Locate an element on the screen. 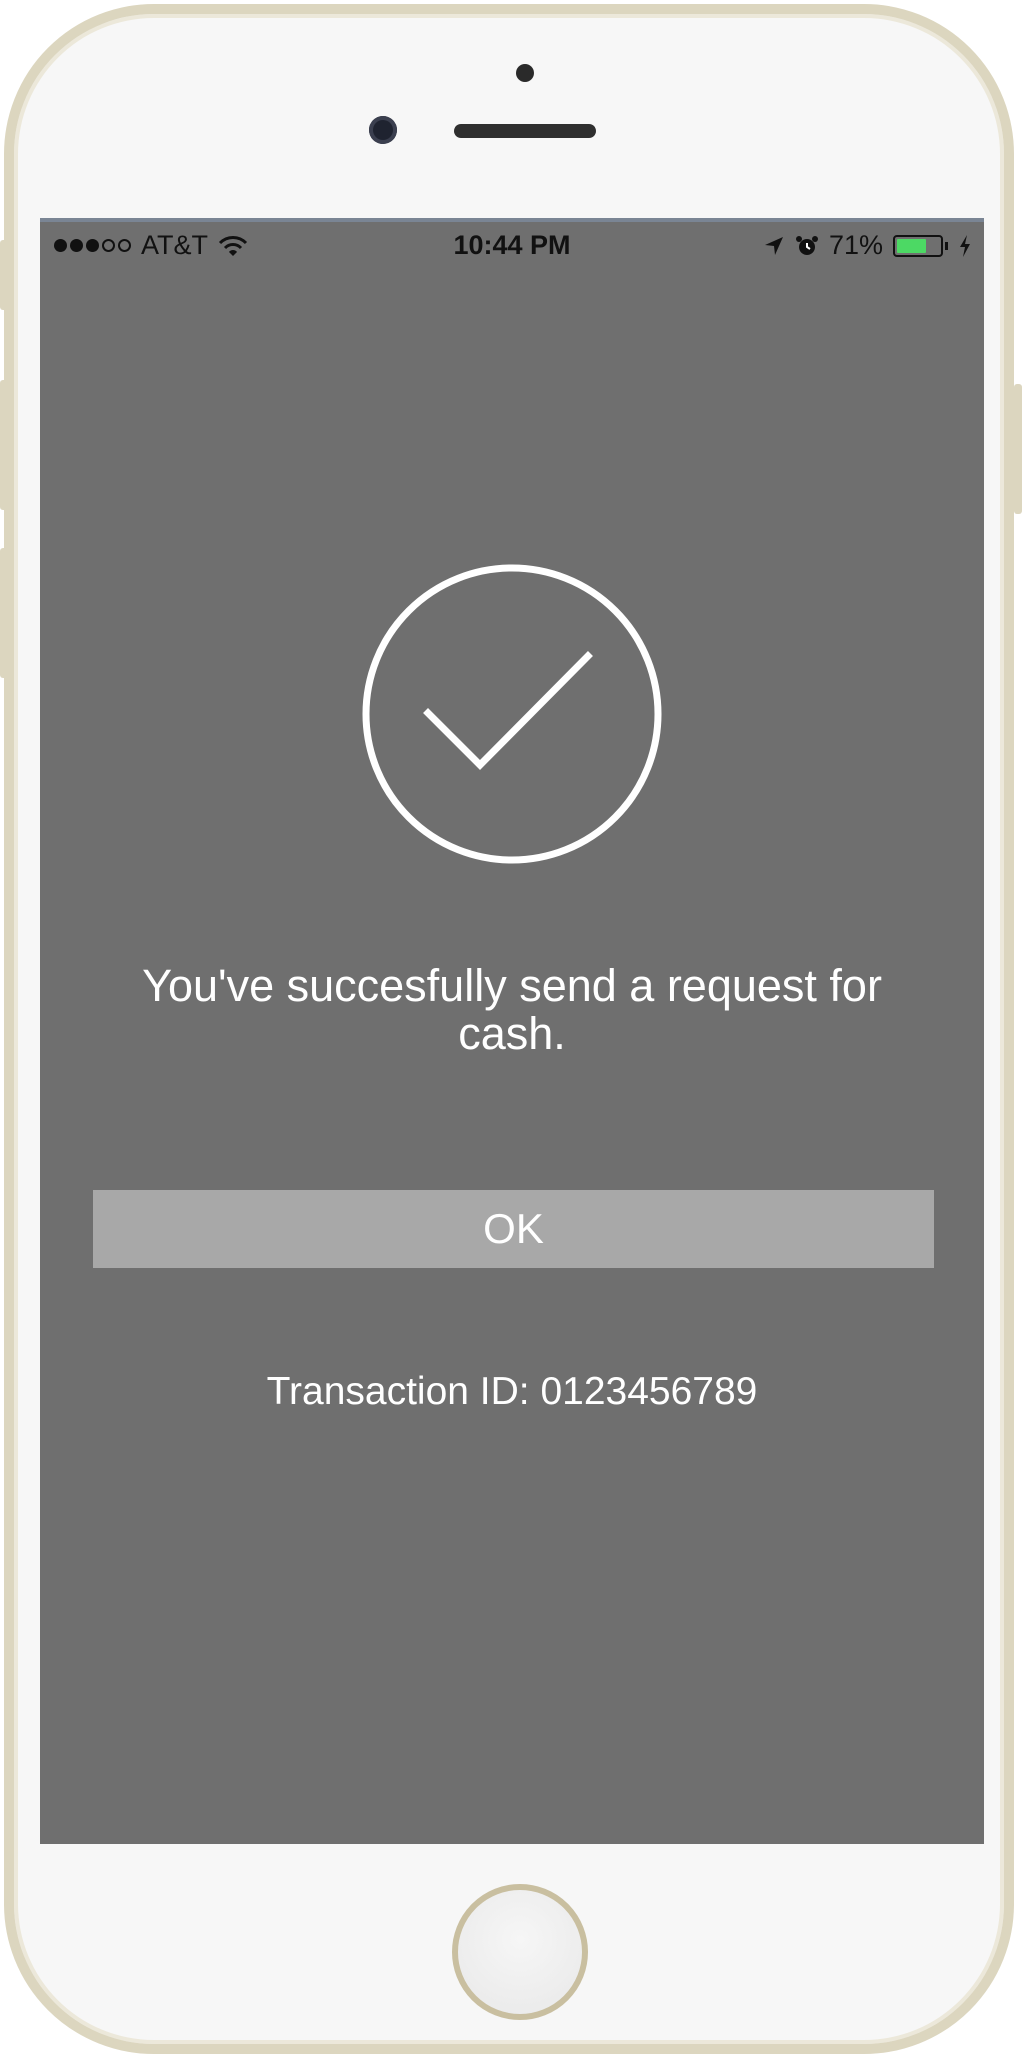 The image size is (1022, 2060). battery-tip is located at coordinates (946, 245).